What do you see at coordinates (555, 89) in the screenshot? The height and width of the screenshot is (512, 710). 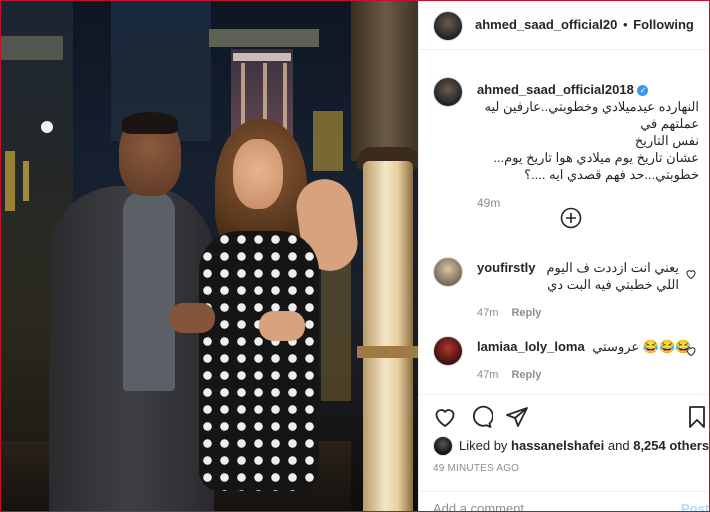 I see `caption-author: ahmed_saad_official2018` at bounding box center [555, 89].